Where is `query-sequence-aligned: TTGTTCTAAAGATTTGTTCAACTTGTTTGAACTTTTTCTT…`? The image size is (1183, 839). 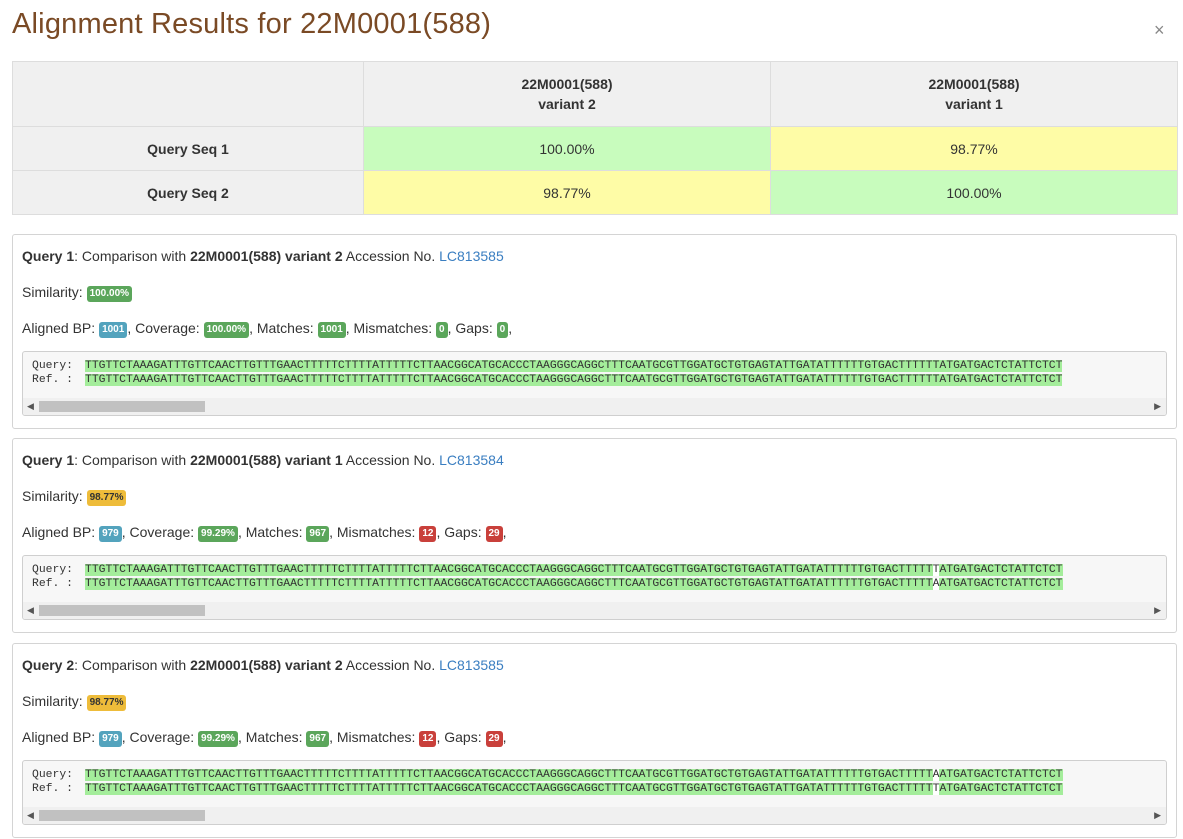 query-sequence-aligned: TTGTTCTAAAGATTTGTTCAACTTGTTTGAACTTTTTCTT… is located at coordinates (509, 570).